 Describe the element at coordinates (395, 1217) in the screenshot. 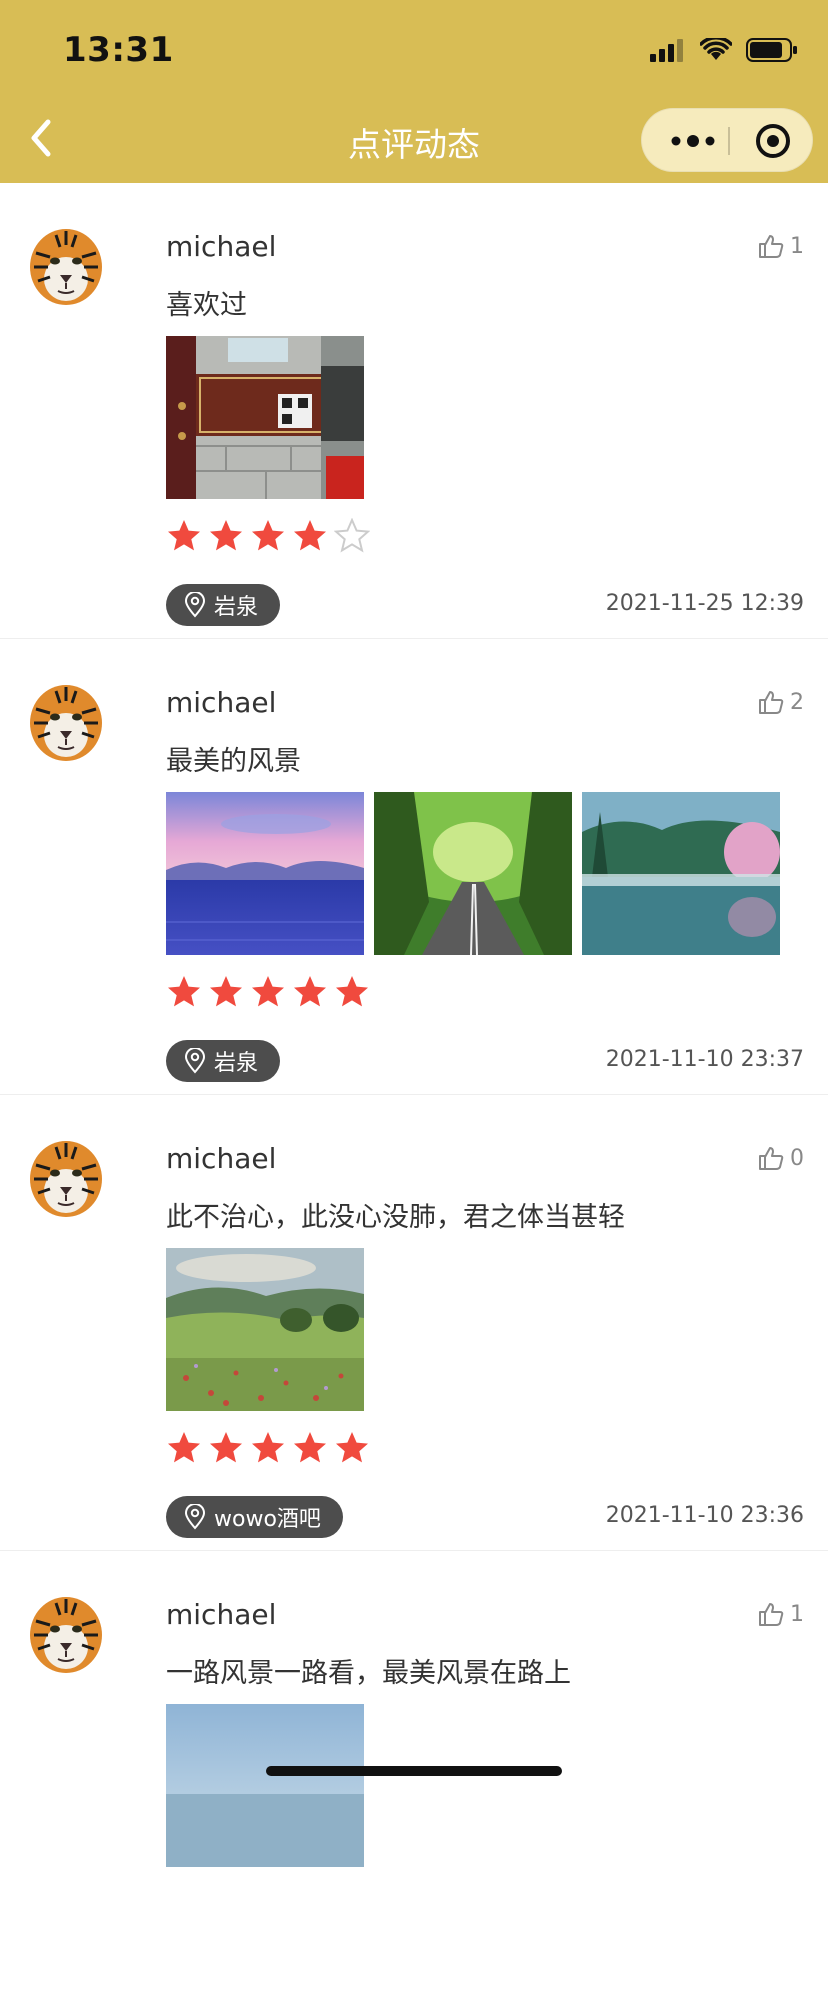

I see `review-text: 此不治心，此没心没肺，君之体当甚轻` at that location.